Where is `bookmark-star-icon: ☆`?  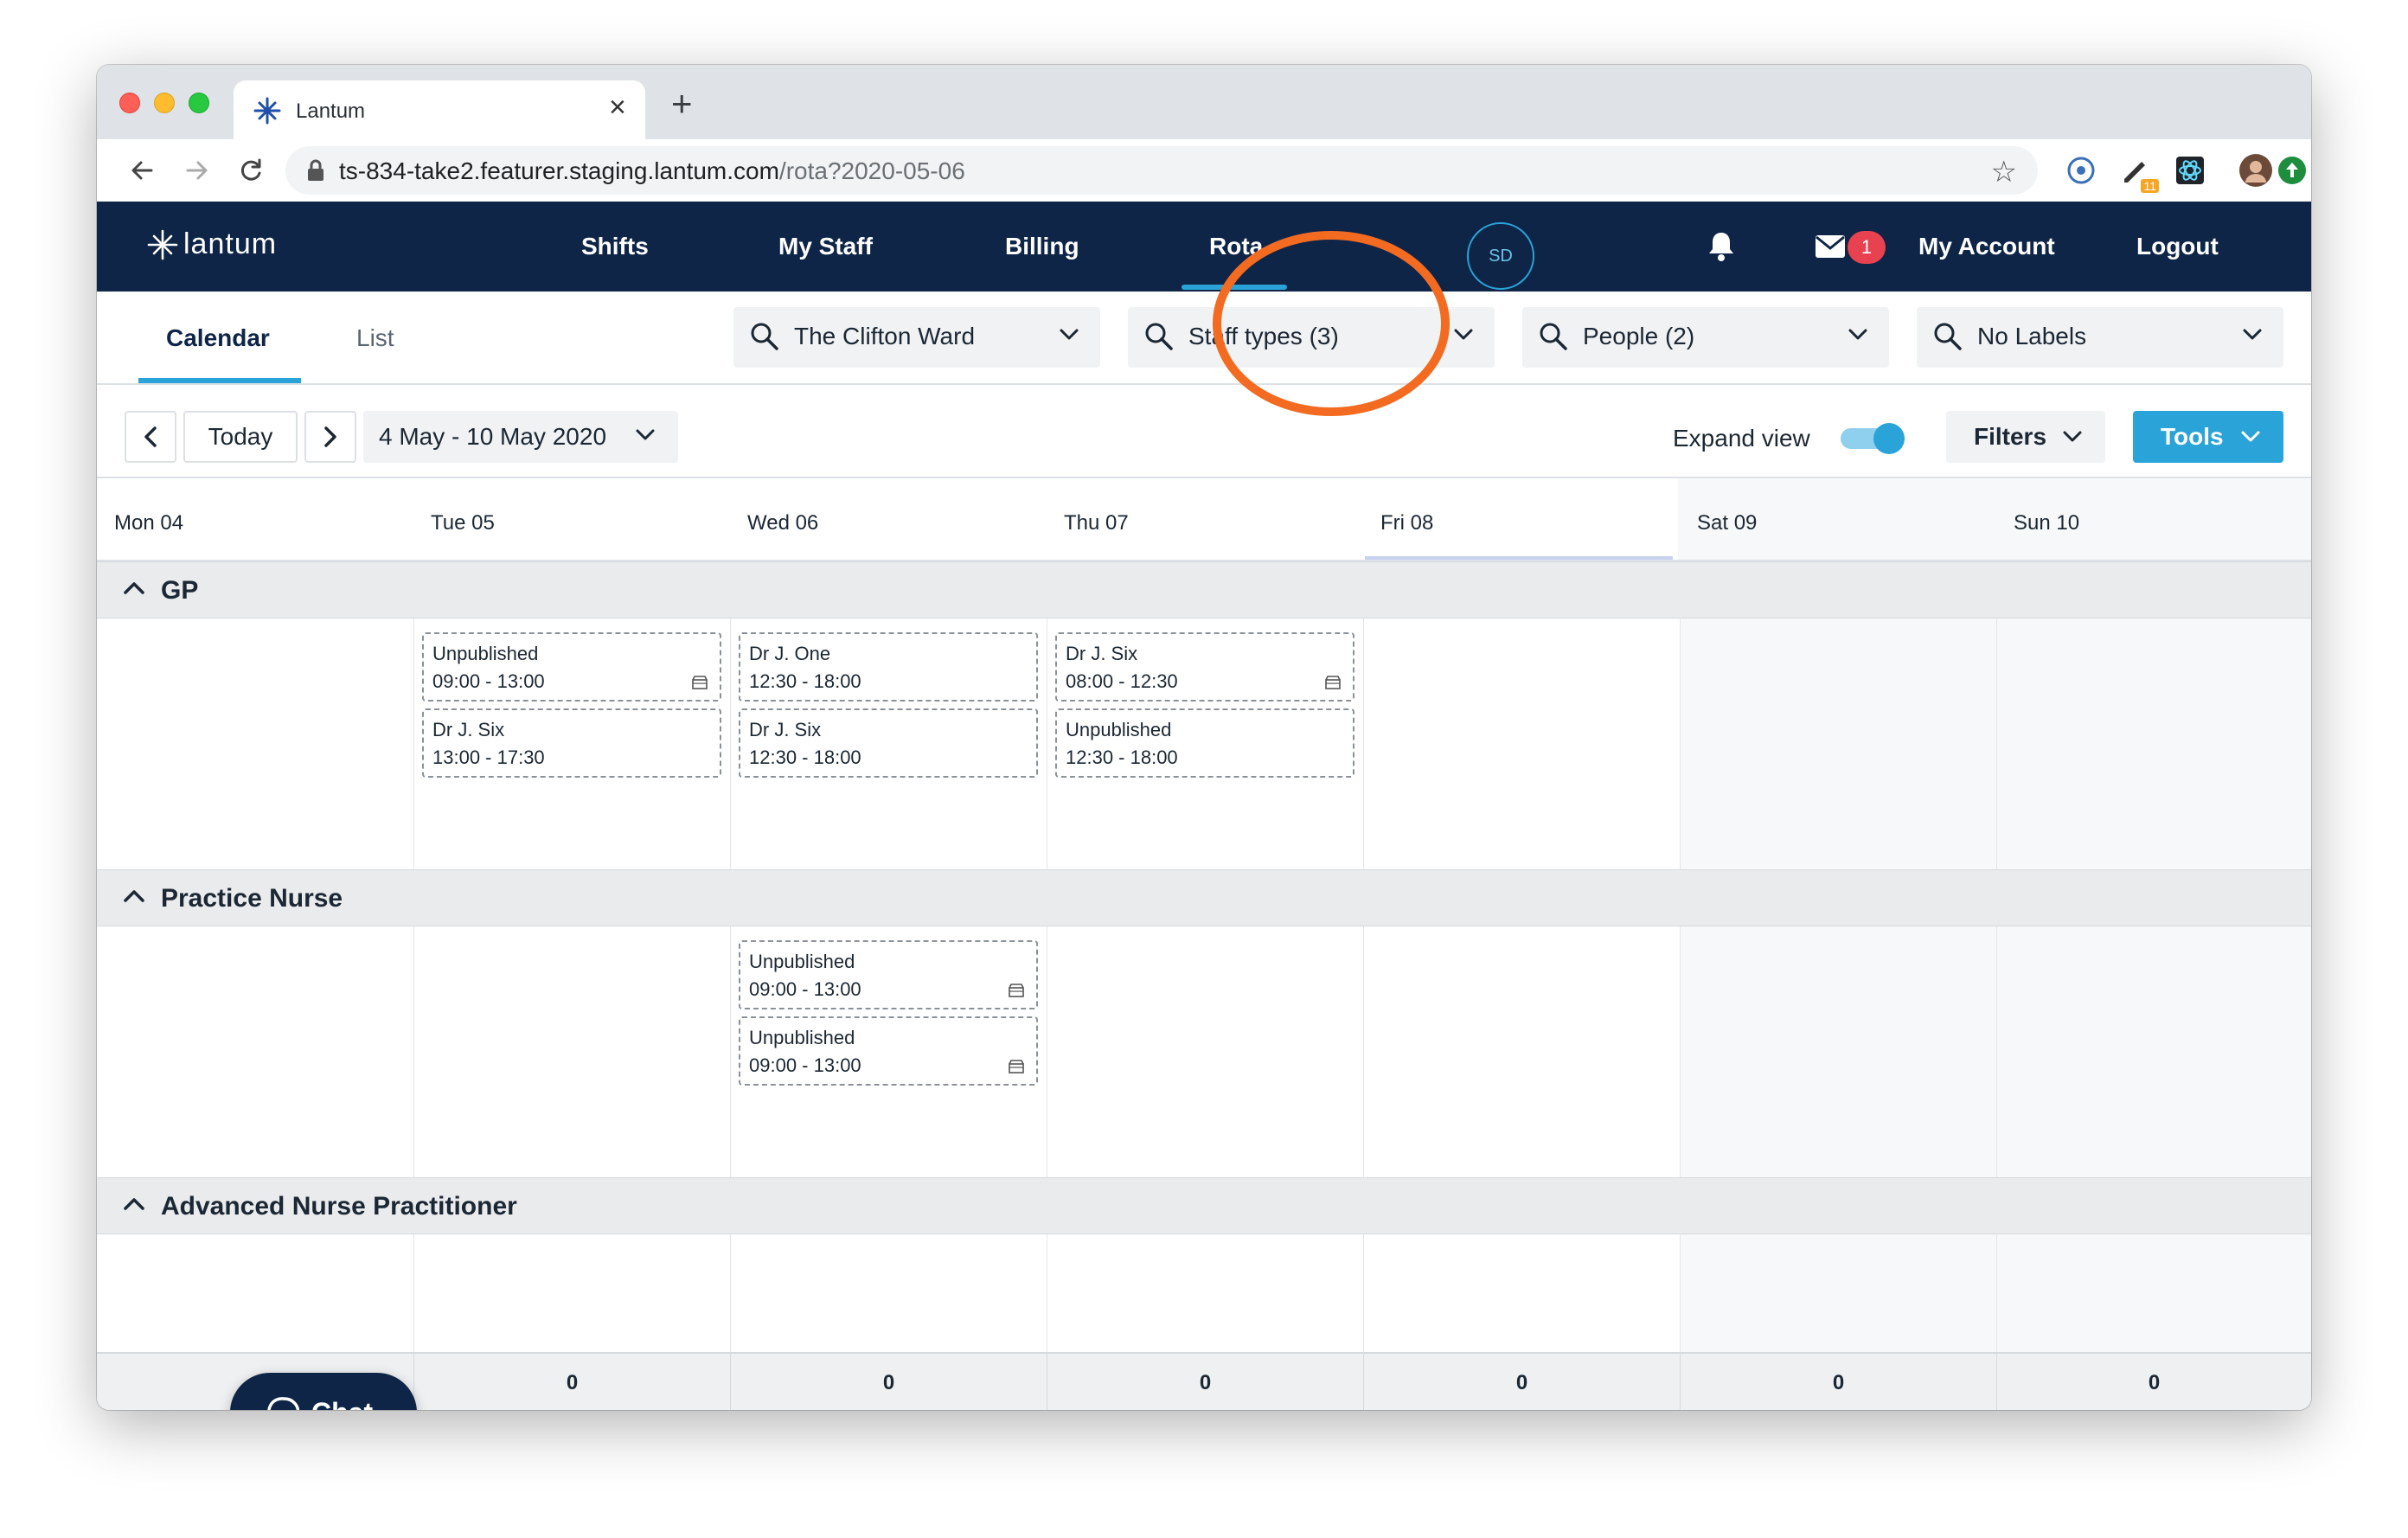
bookmark-star-icon: ☆ is located at coordinates (2004, 172).